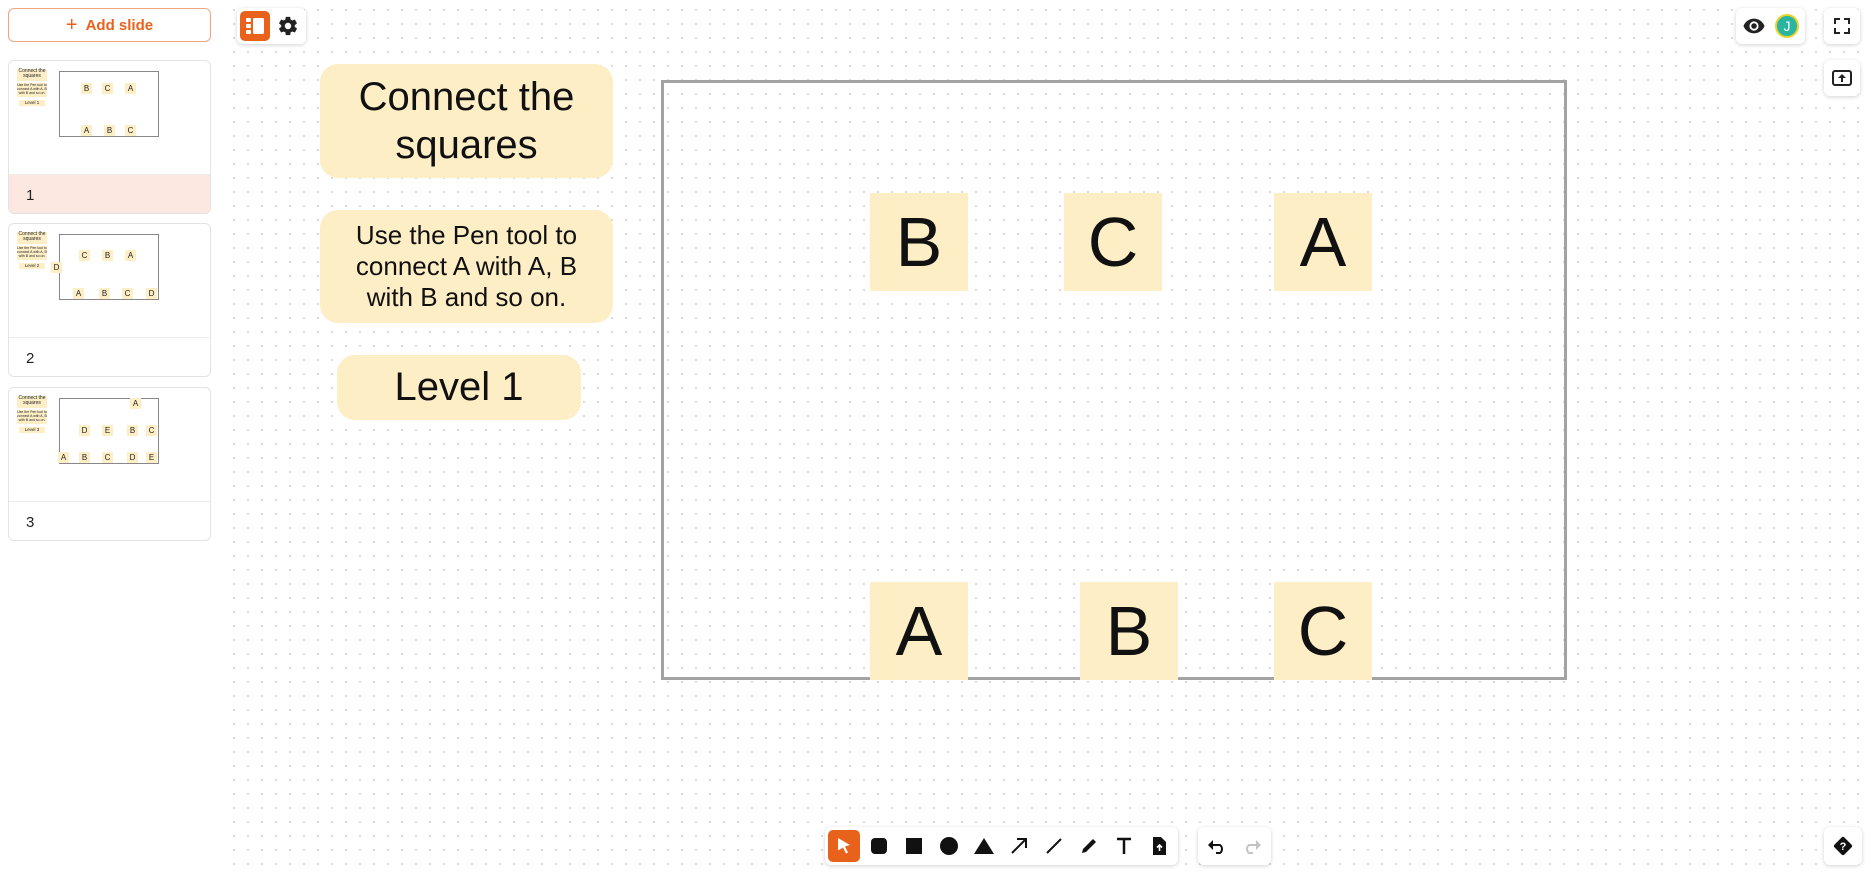 The width and height of the screenshot is (1869, 876). Describe the element at coordinates (919, 242) in the screenshot. I see `square-top-b: B` at that location.